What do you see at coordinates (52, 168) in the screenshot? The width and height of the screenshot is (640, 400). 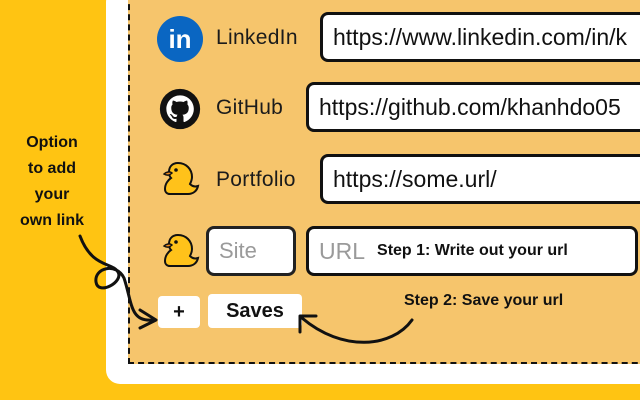 I see `option-note-line: to add` at bounding box center [52, 168].